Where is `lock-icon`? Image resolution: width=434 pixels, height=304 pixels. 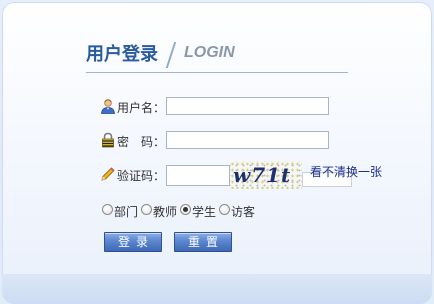 lock-icon is located at coordinates (108, 140).